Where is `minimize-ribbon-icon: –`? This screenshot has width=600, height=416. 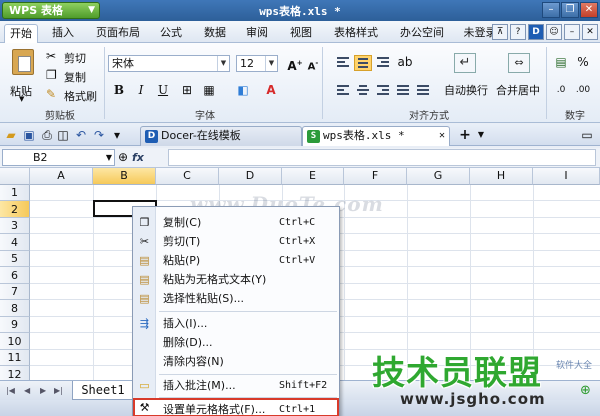 minimize-ribbon-icon: – is located at coordinates (572, 32).